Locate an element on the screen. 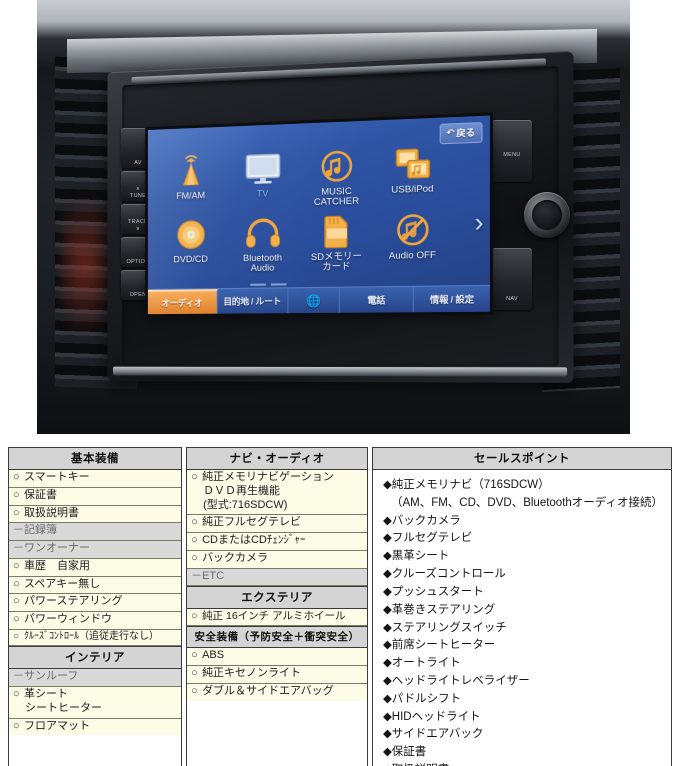 This screenshot has height=766, width=680. app-label-usb-ipod: USB/iPod is located at coordinates (412, 189).